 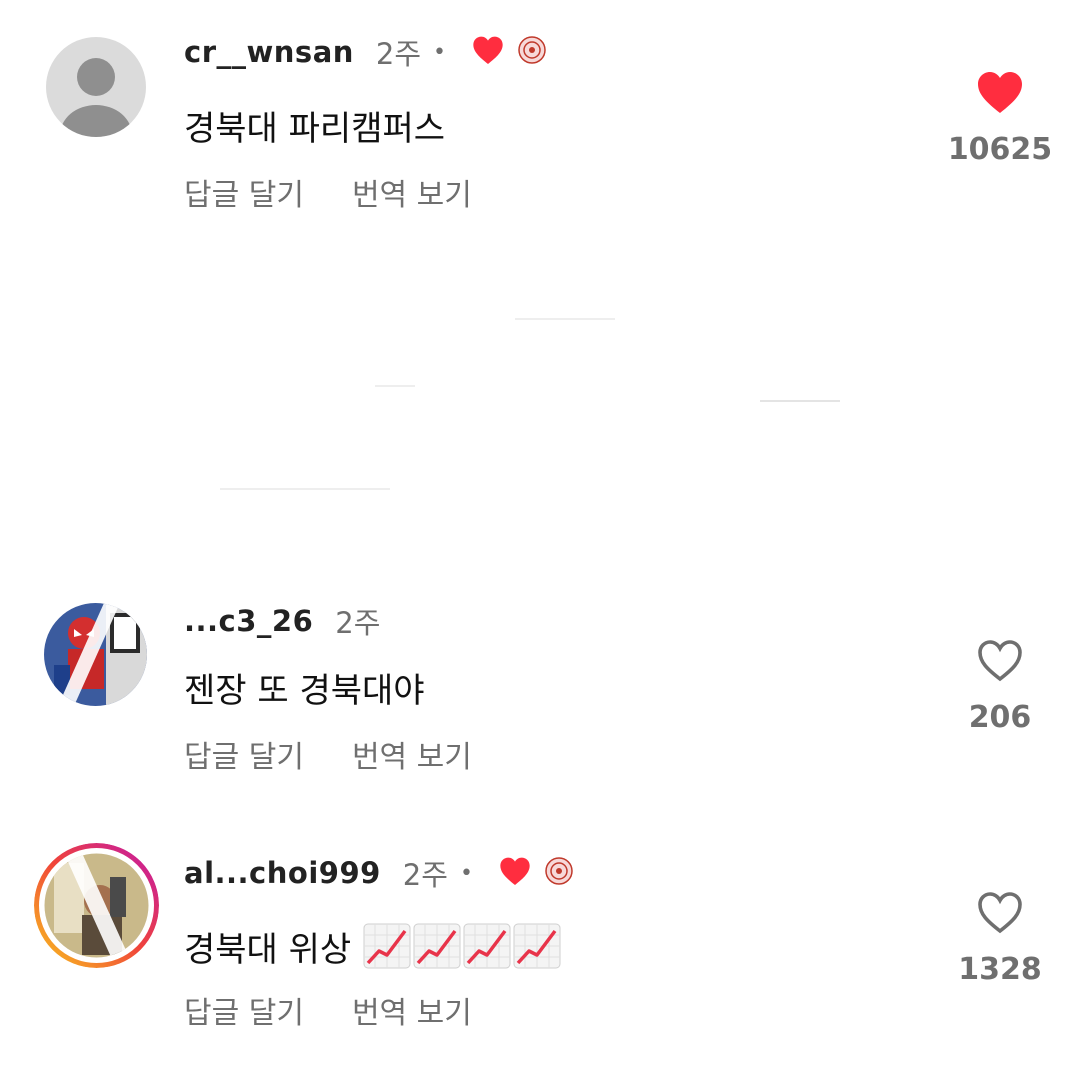 What do you see at coordinates (462, 946) in the screenshot?
I see `emoji-group` at bounding box center [462, 946].